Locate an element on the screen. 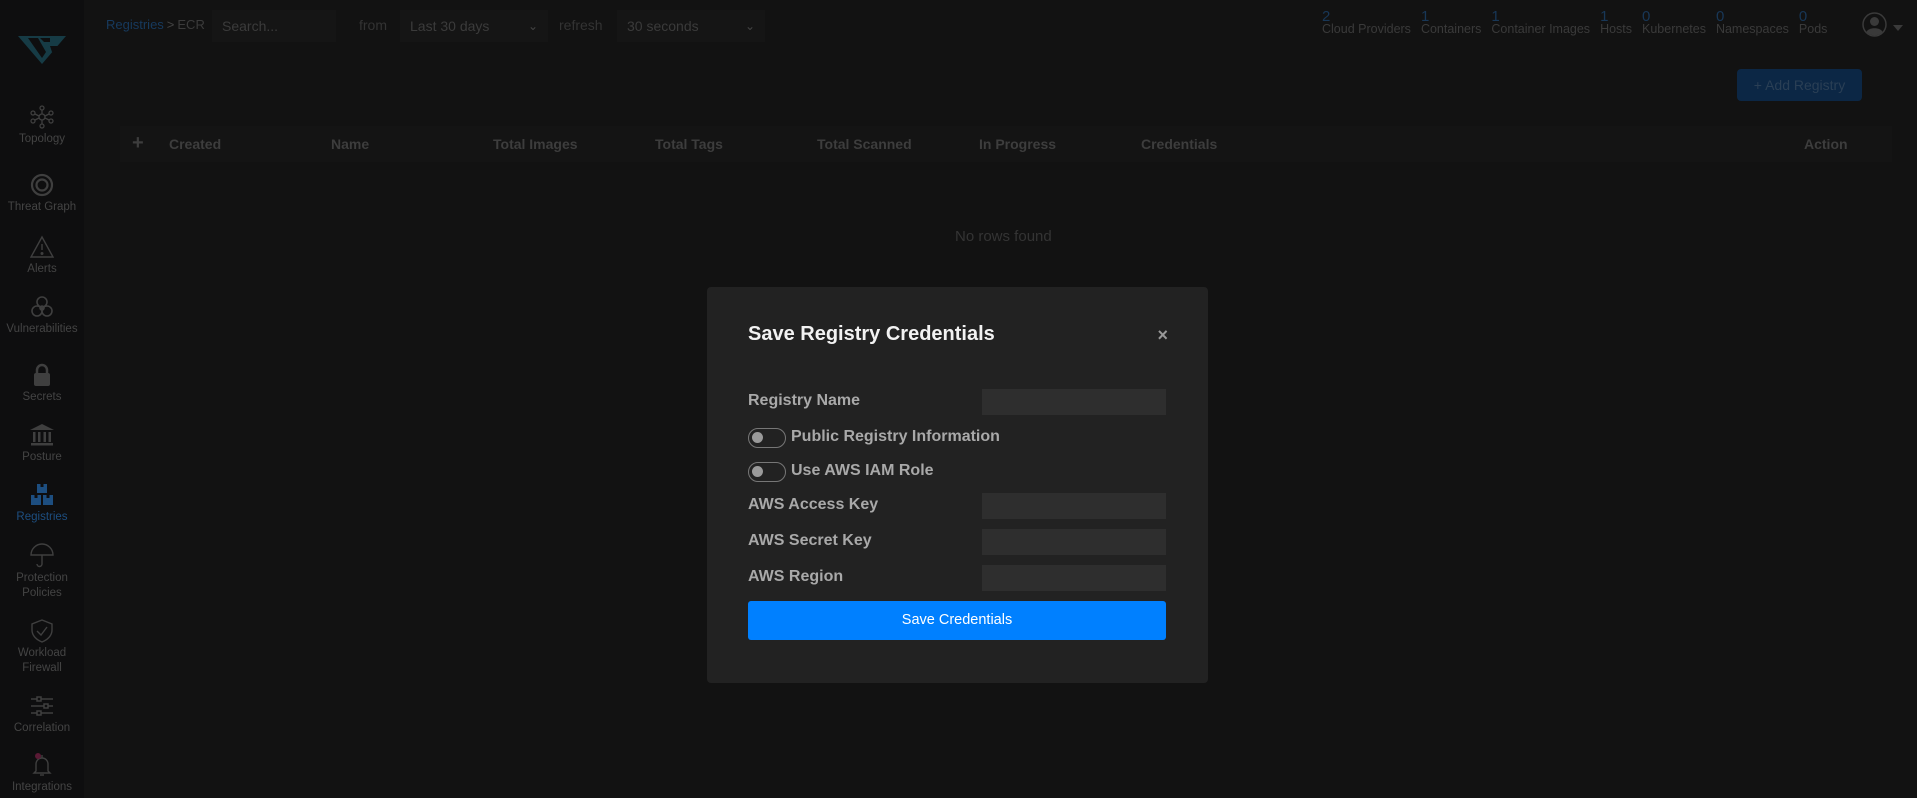 Image resolution: width=1917 pixels, height=798 pixels. sidebar-item-secrets: Secrets is located at coordinates (42, 383).